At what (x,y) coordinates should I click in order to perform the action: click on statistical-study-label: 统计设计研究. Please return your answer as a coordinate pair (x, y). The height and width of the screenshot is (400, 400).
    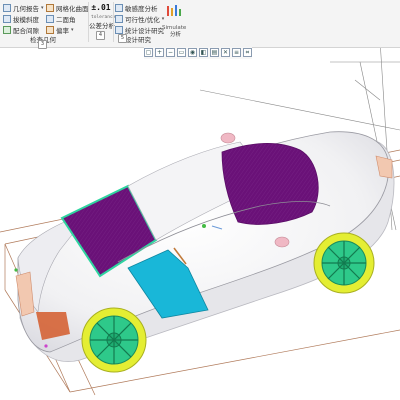
    Looking at the image, I should click on (144, 30).